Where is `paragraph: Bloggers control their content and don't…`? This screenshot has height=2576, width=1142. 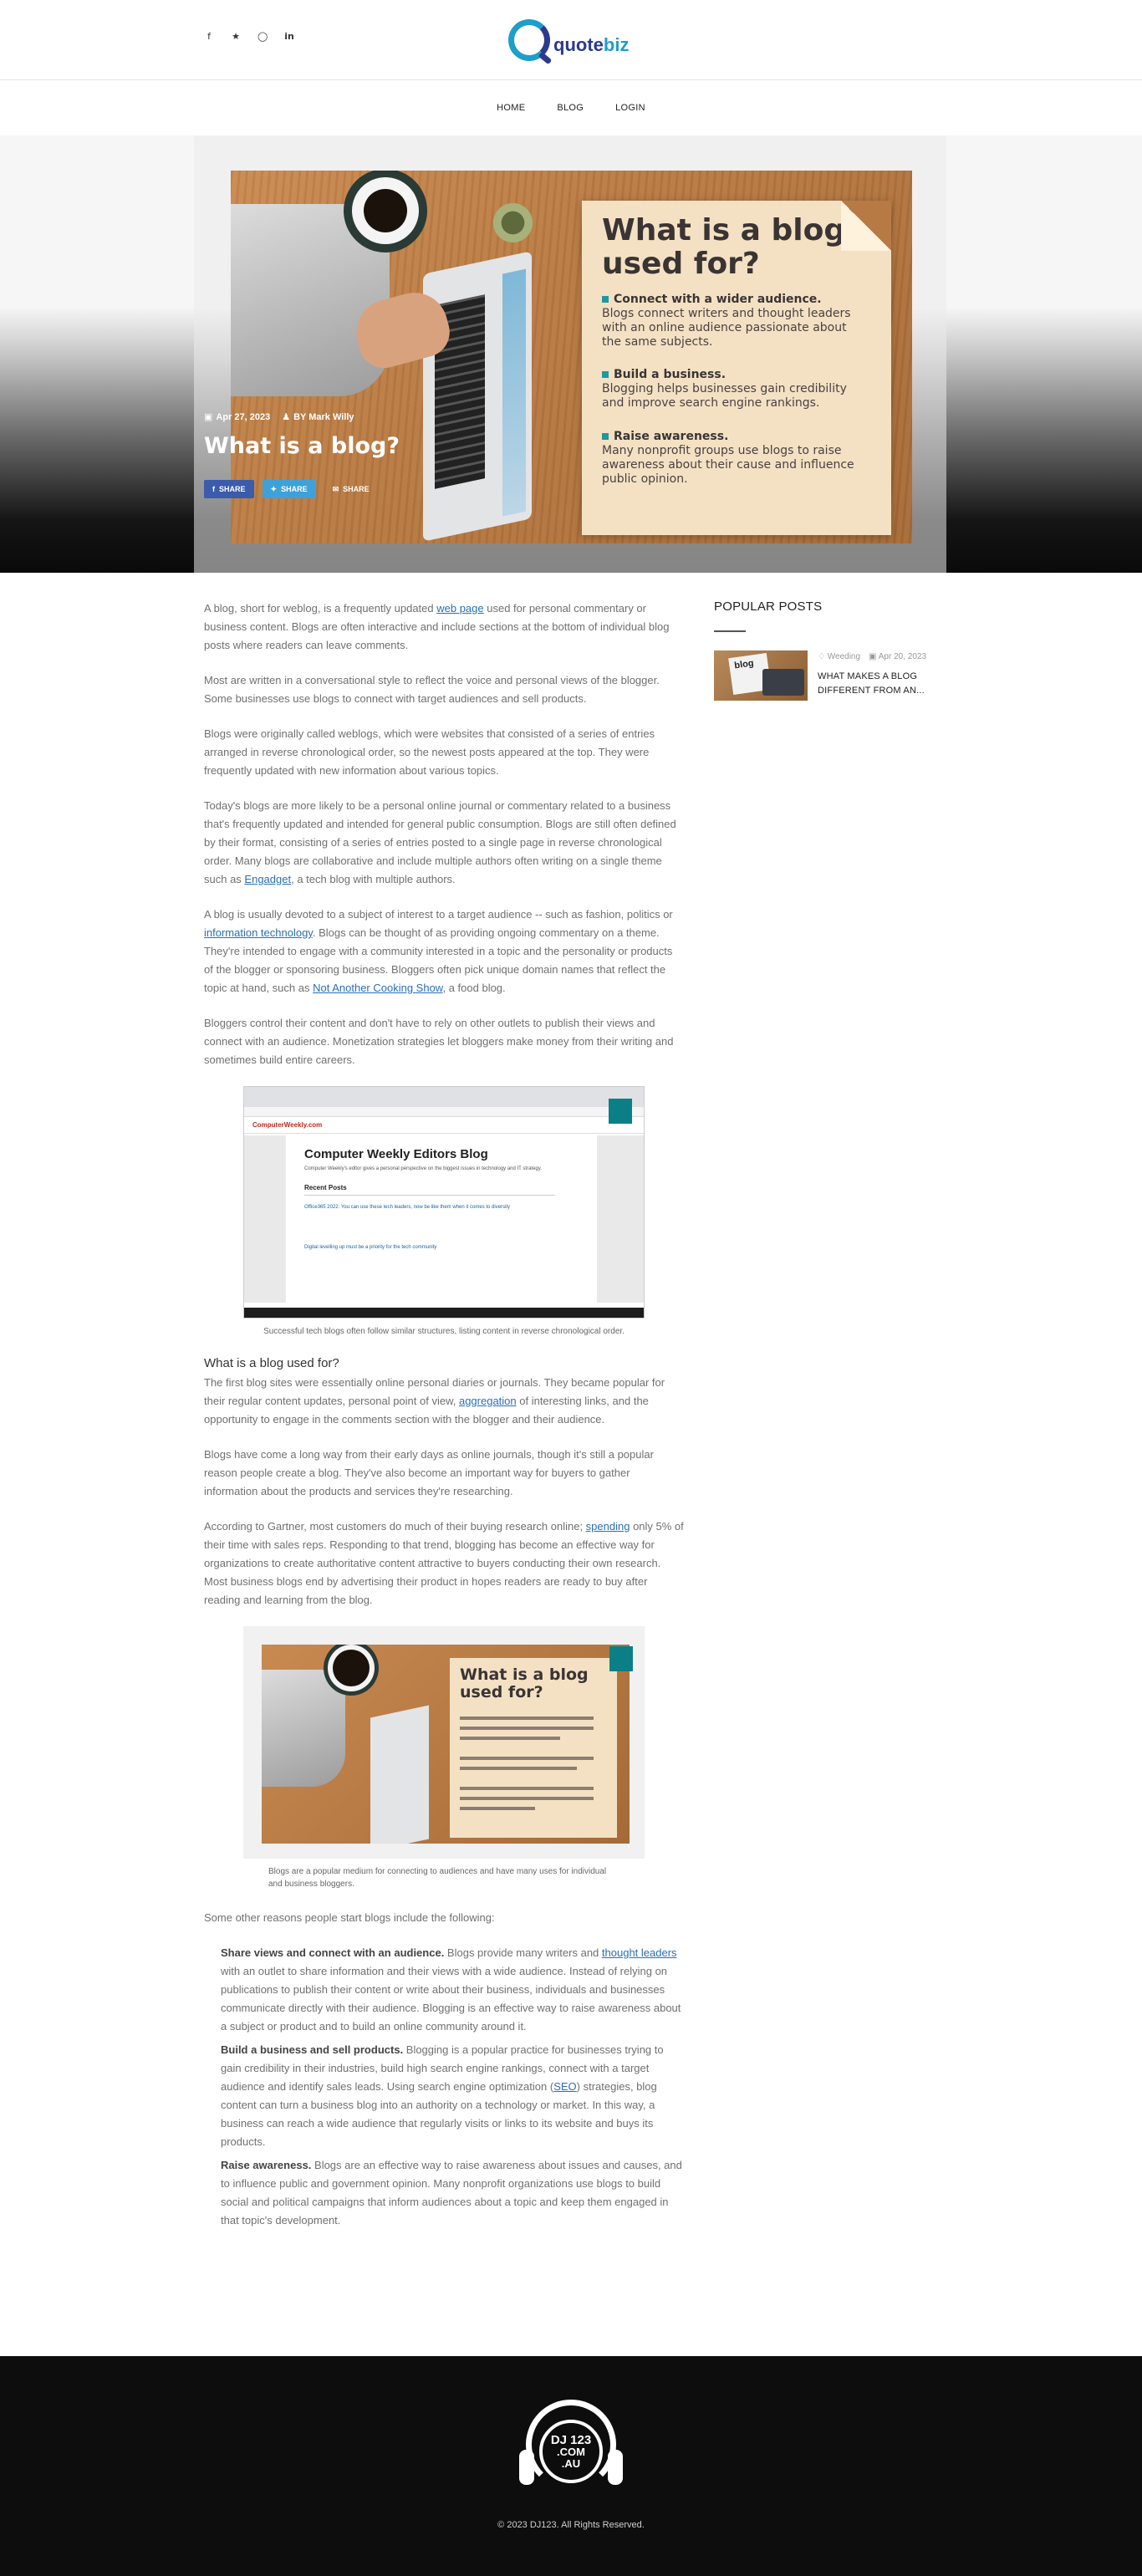
paragraph: Bloggers control their content and don't… is located at coordinates (439, 1042).